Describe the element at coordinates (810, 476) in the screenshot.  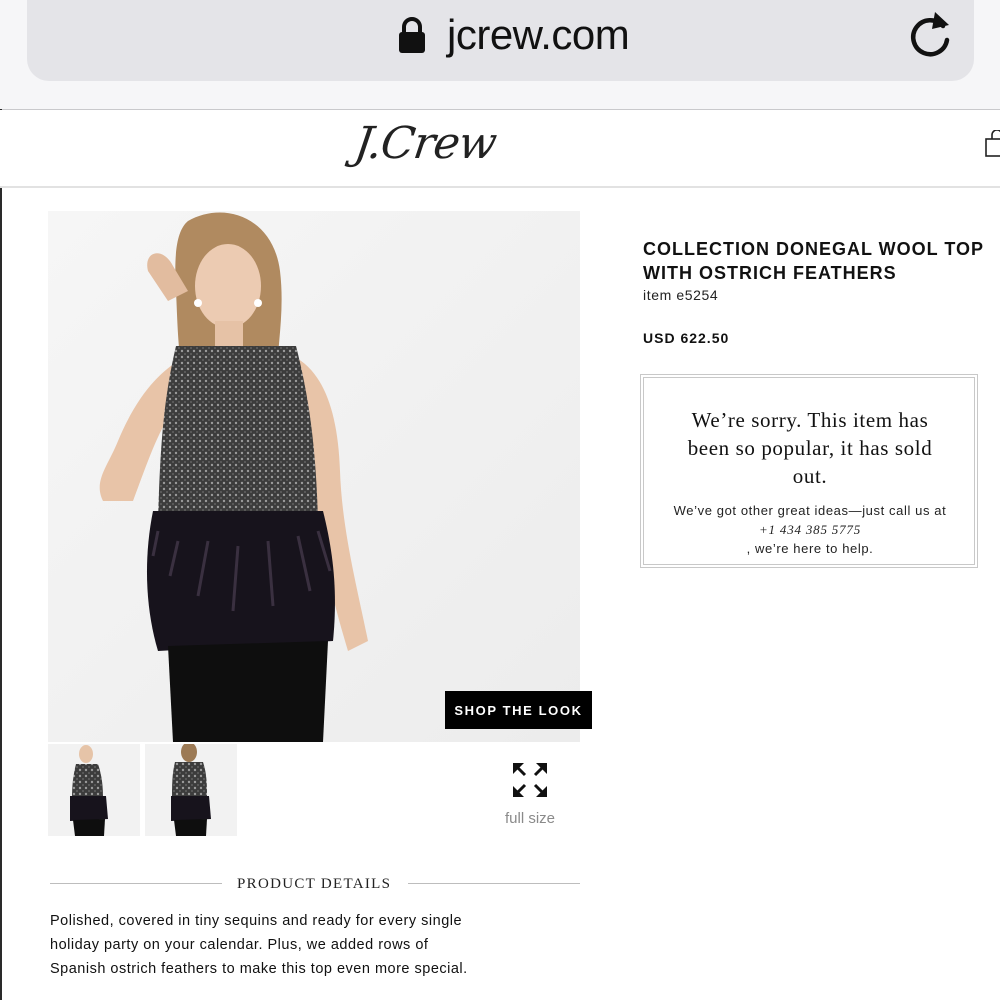
I see `sold-out-line: out.` at that location.